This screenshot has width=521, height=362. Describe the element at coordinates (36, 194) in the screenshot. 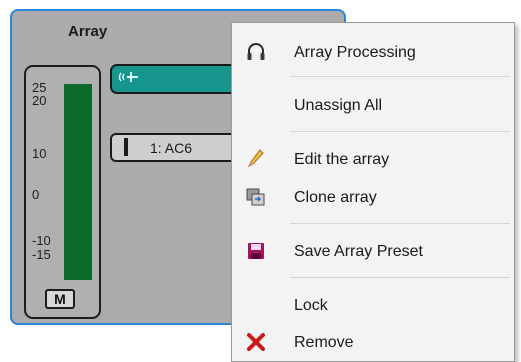

I see `meter-tick: 0` at that location.